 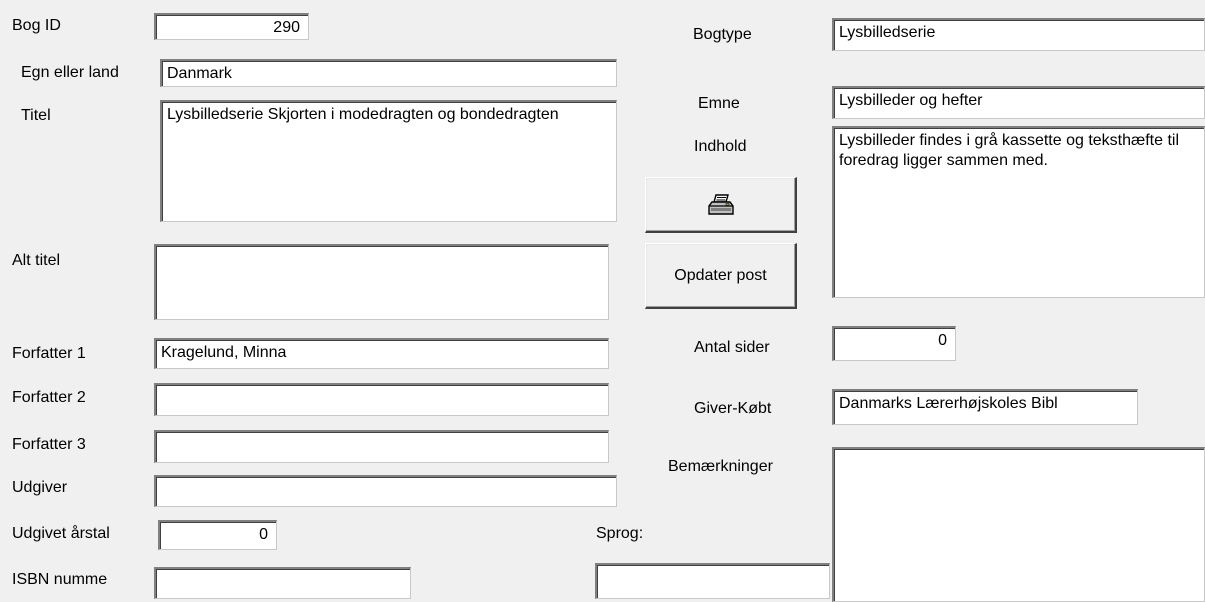 I want to click on bemaerkninger-field, so click(x=1018, y=524).